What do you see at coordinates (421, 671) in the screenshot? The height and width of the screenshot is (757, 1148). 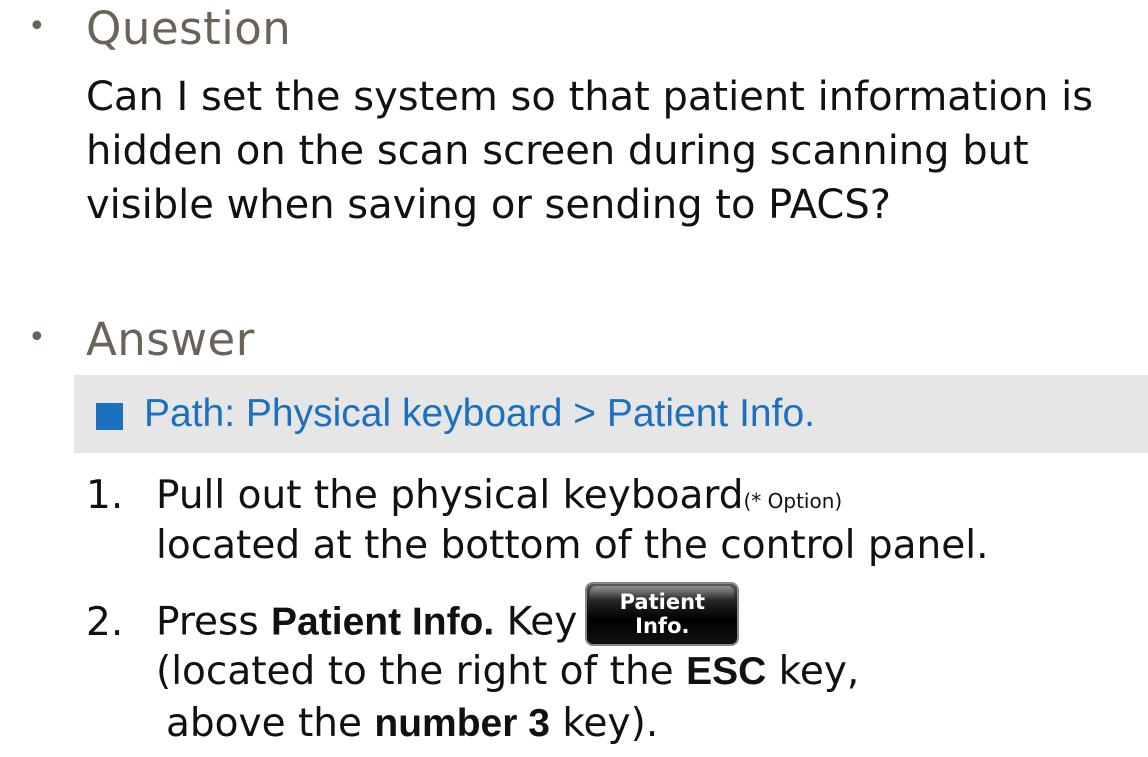 I see `step-2-line-2-pre: (located to the right of the` at bounding box center [421, 671].